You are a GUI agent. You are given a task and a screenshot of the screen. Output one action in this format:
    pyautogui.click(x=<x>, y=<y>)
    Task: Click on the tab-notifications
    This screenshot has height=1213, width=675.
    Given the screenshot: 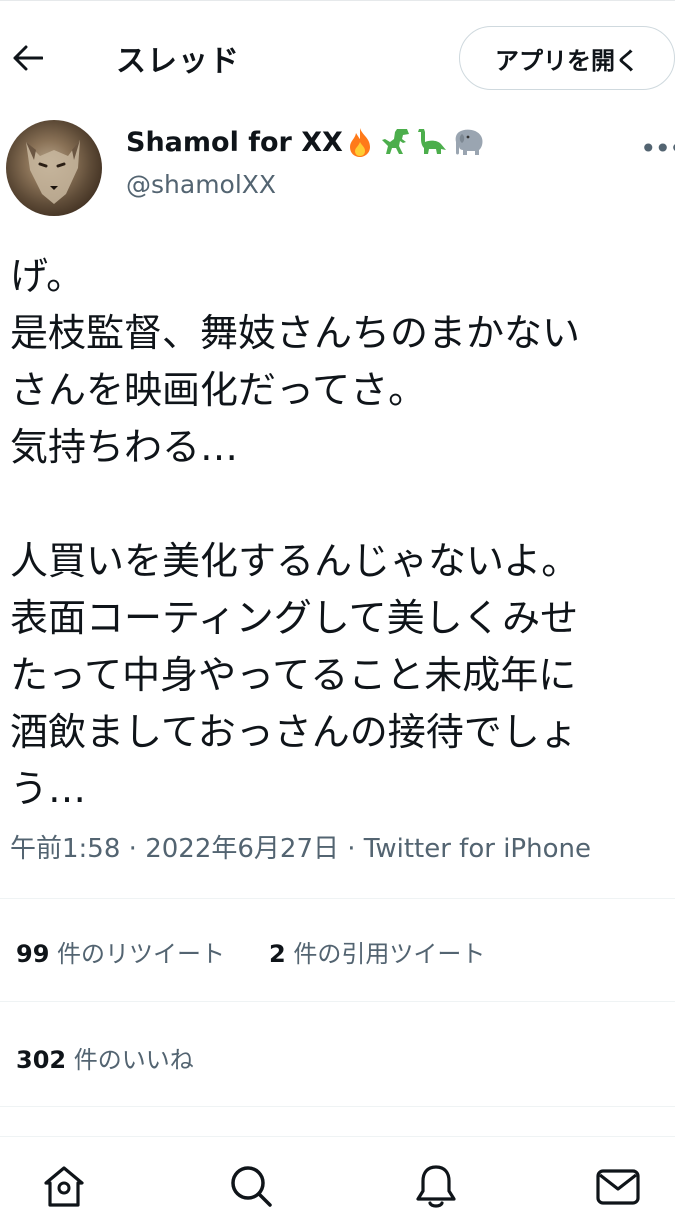 What is the action you would take?
    pyautogui.click(x=436, y=1185)
    